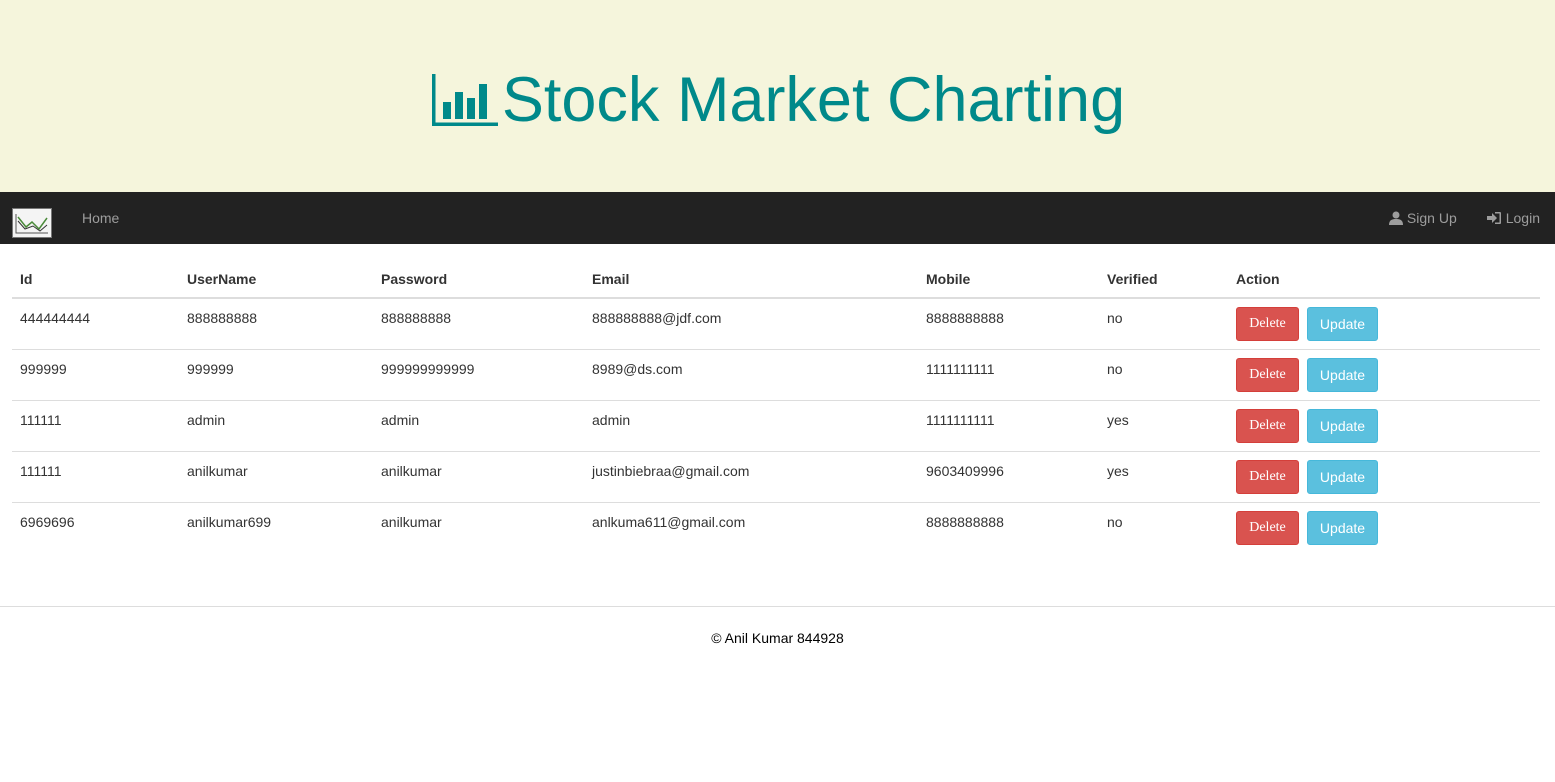 The image size is (1555, 782). What do you see at coordinates (1008, 477) in the screenshot?
I see `cell-mobile: 9603409996` at bounding box center [1008, 477].